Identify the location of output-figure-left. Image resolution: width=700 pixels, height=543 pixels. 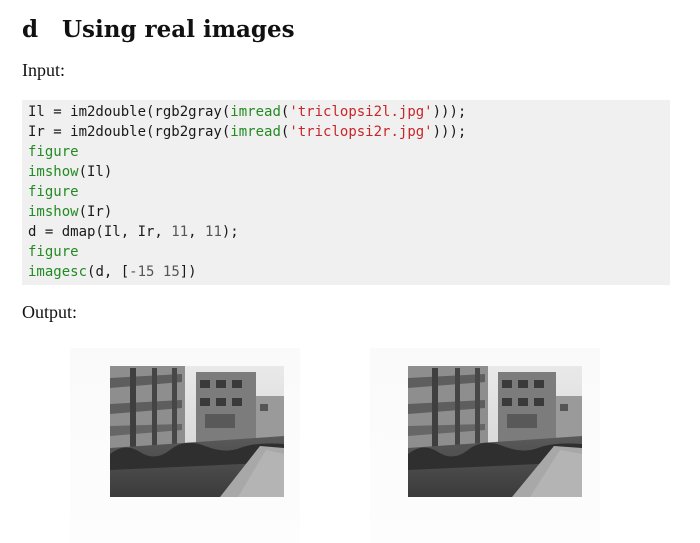
(185, 445).